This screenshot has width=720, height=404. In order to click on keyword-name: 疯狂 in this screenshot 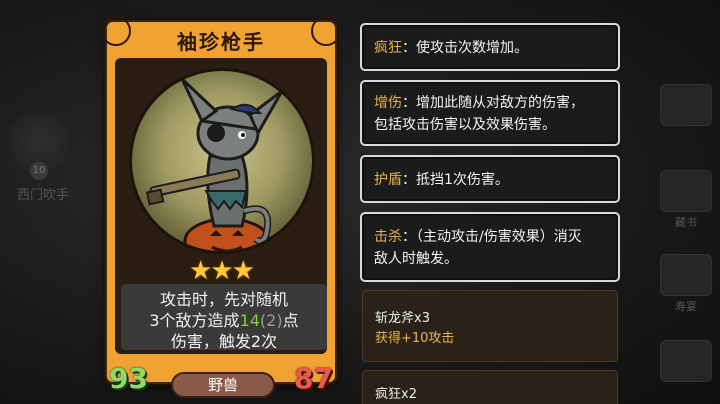, I will do `click(388, 48)`.